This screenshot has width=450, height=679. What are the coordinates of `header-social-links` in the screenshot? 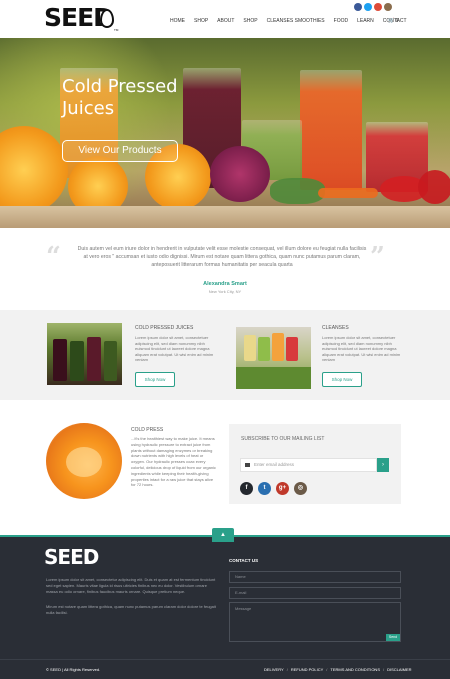 It's located at (373, 7).